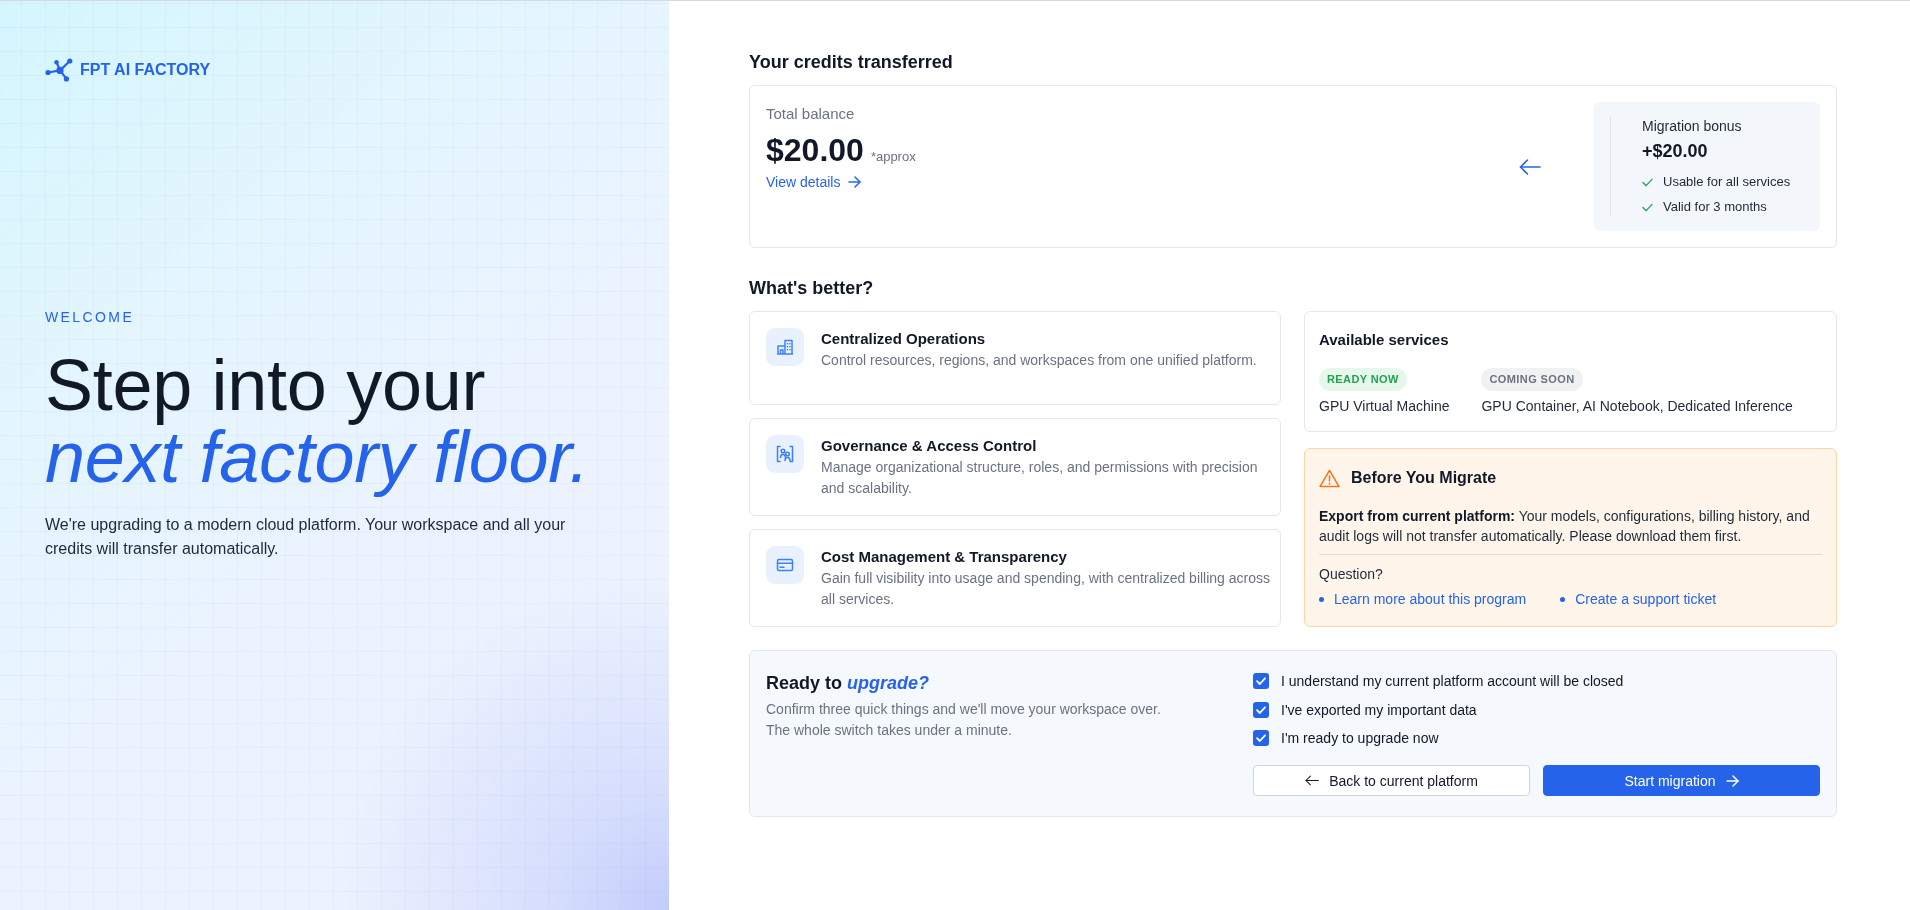 The width and height of the screenshot is (1910, 910). What do you see at coordinates (814, 182) in the screenshot?
I see `view-details-link: View details` at bounding box center [814, 182].